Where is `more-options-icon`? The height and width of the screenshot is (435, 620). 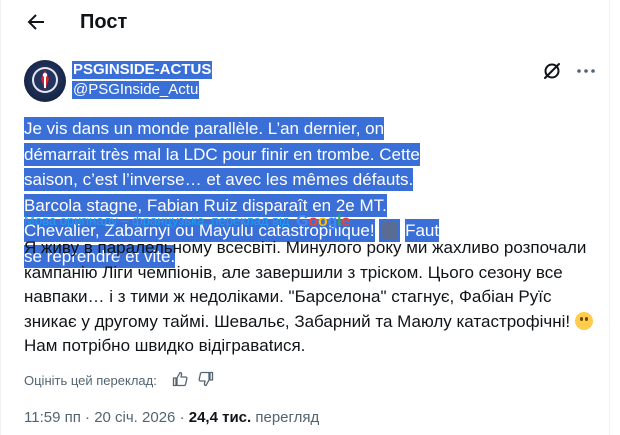
more-options-icon is located at coordinates (586, 71).